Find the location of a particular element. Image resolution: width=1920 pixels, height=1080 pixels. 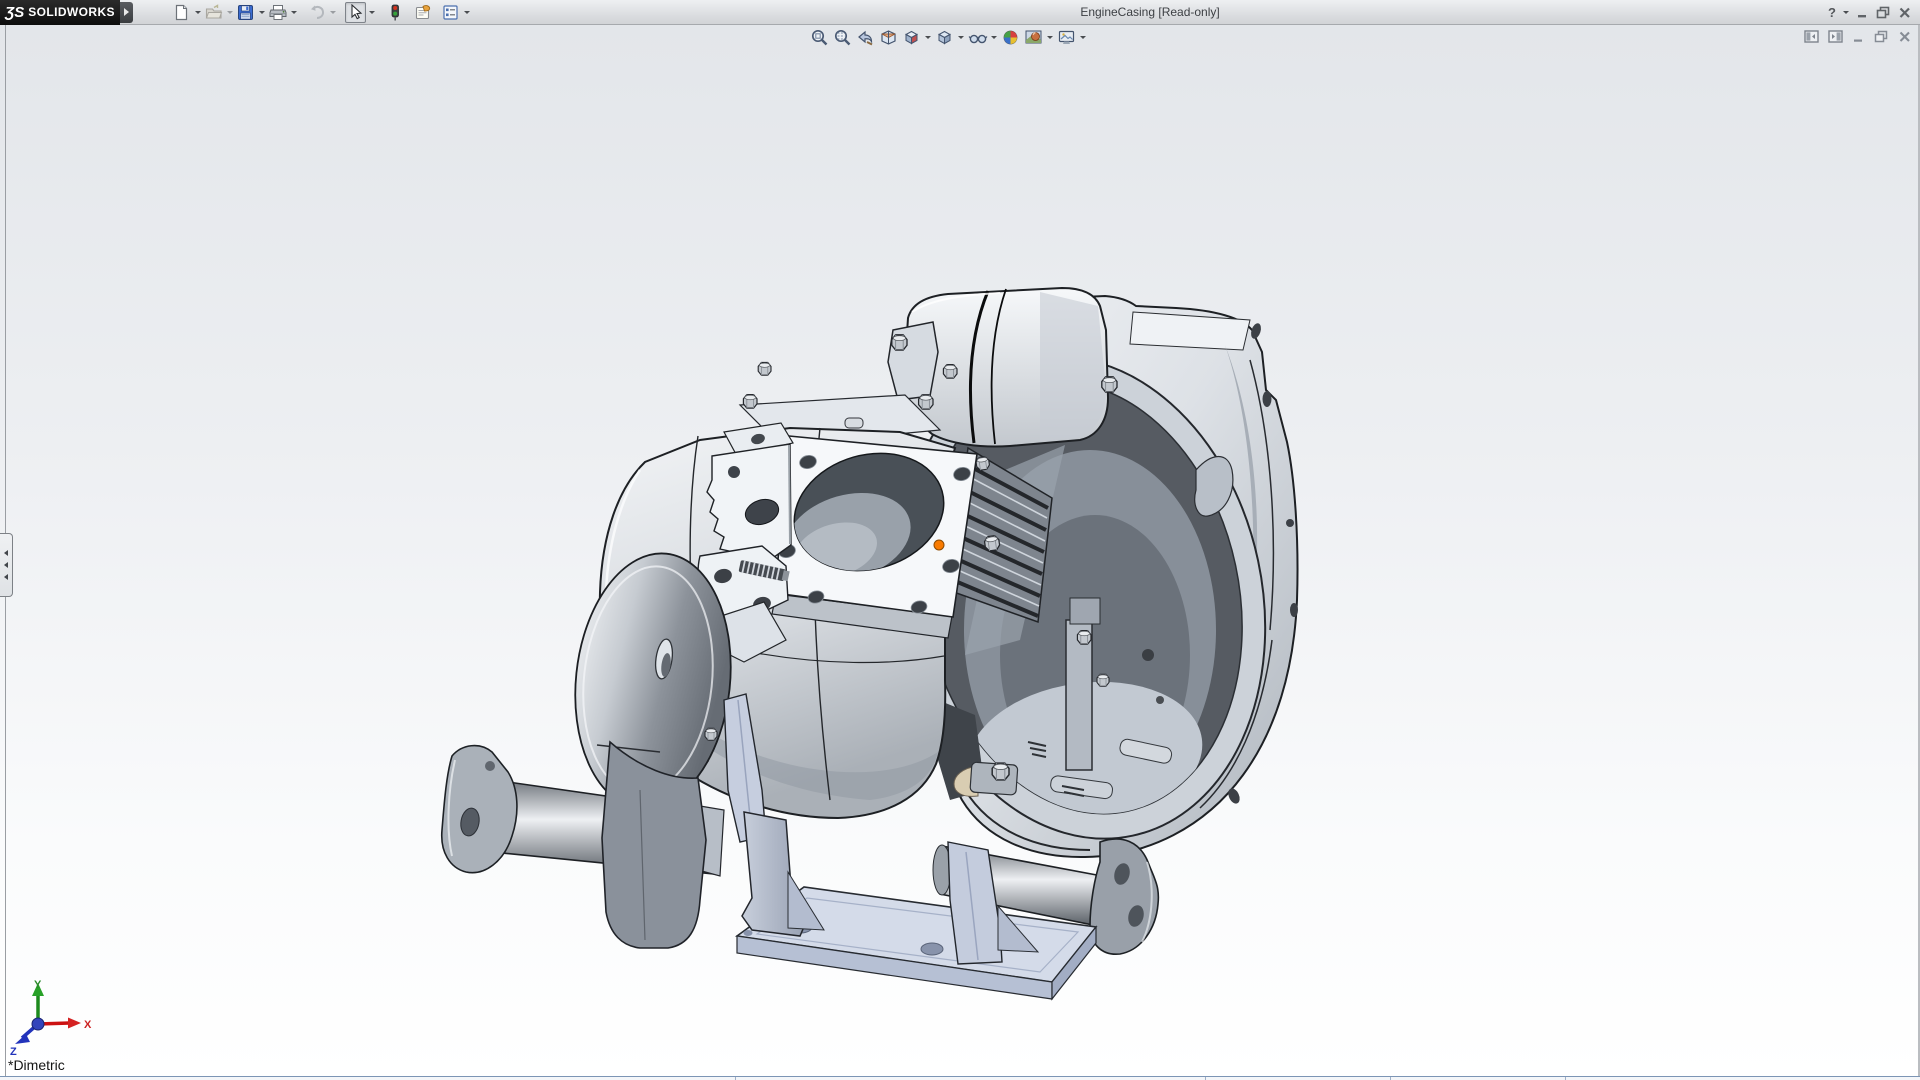

view-orientation-icon is located at coordinates (911, 37).